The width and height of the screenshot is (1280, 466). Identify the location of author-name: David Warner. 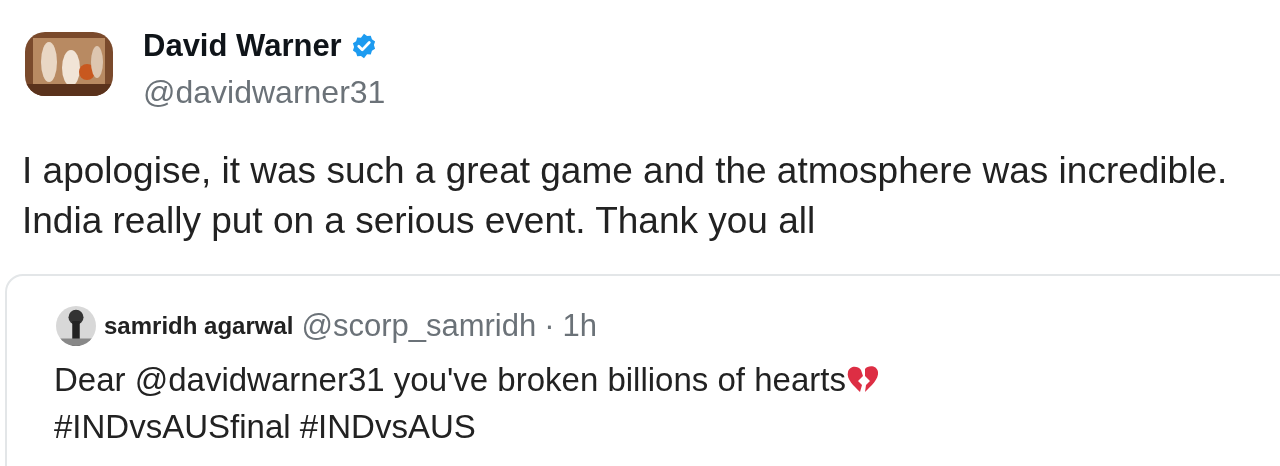
(242, 46).